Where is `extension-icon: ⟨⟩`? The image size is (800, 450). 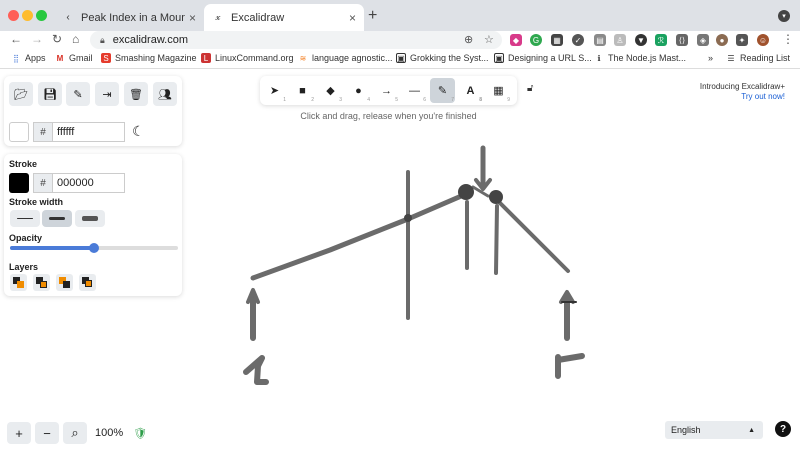 extension-icon: ⟨⟩ is located at coordinates (682, 40).